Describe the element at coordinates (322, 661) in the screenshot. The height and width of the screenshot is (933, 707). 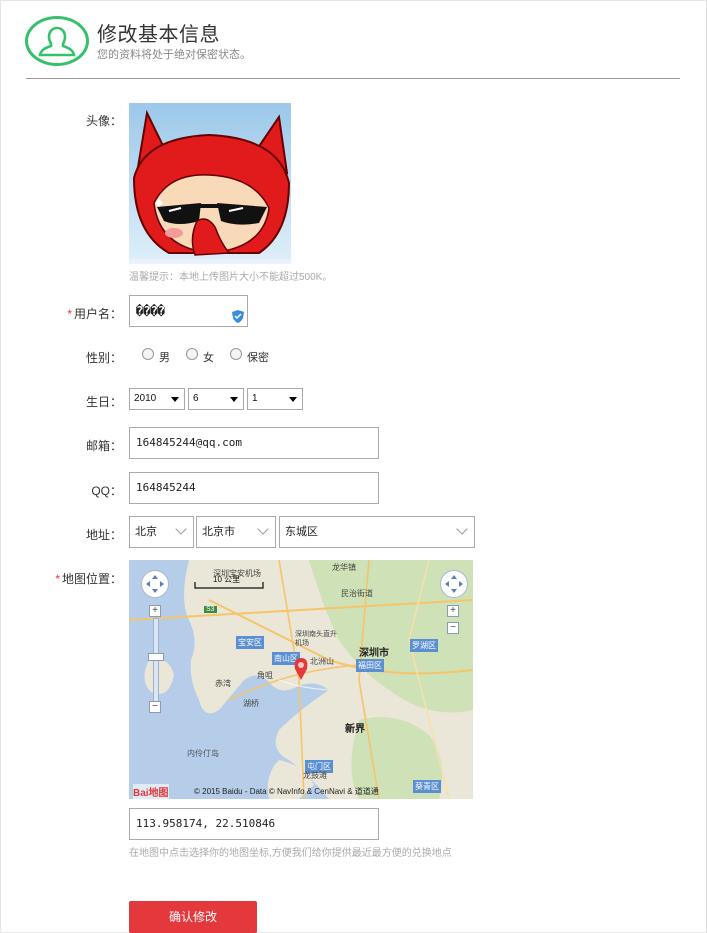
I see `map-label: 北洲山` at that location.